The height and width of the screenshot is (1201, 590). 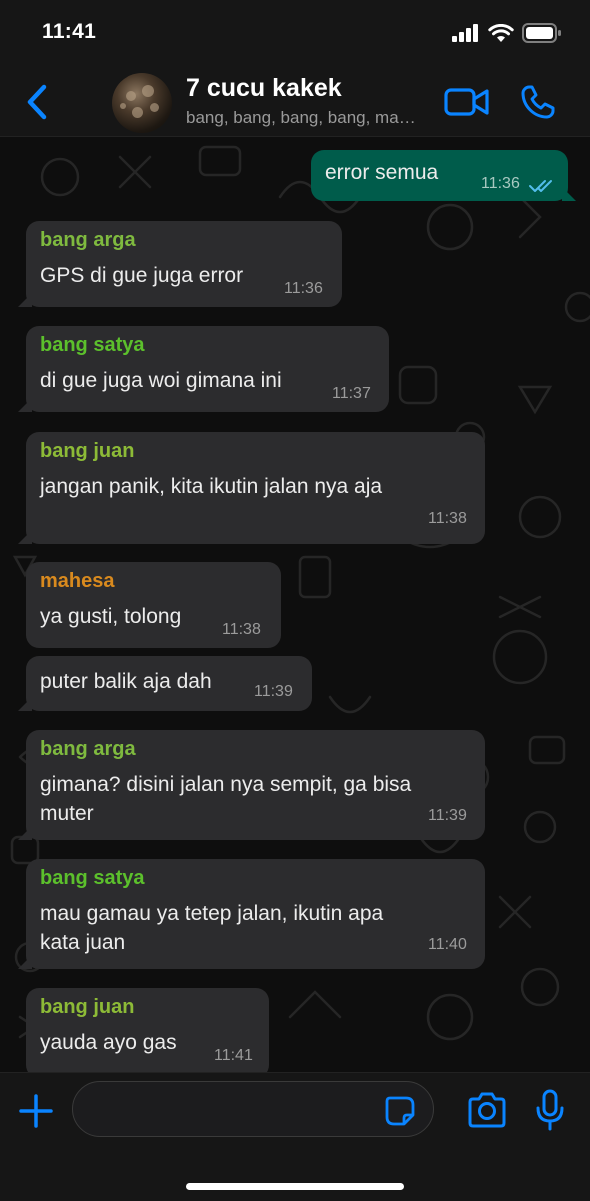 I want to click on message-text: muter, so click(x=67, y=813).